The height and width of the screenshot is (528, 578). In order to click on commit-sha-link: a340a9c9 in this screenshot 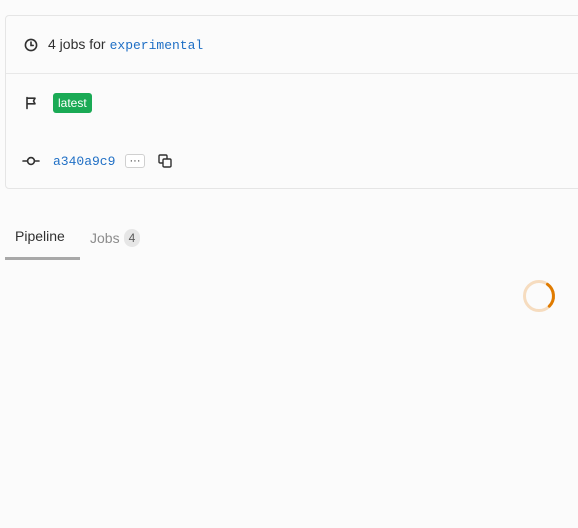, I will do `click(84, 161)`.